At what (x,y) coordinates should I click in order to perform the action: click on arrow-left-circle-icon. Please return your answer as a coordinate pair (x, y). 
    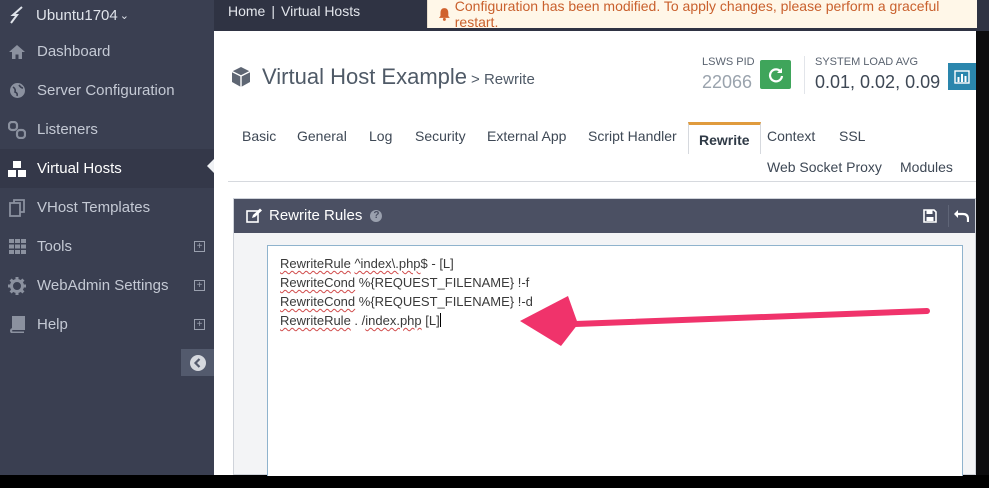
    Looking at the image, I should click on (197, 362).